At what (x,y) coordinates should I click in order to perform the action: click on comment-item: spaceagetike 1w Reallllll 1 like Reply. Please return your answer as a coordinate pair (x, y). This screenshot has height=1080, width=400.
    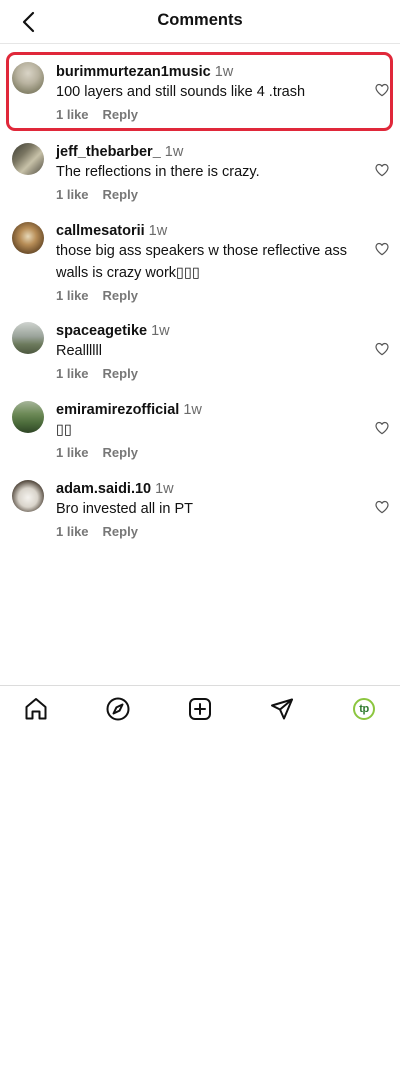
    Looking at the image, I should click on (200, 351).